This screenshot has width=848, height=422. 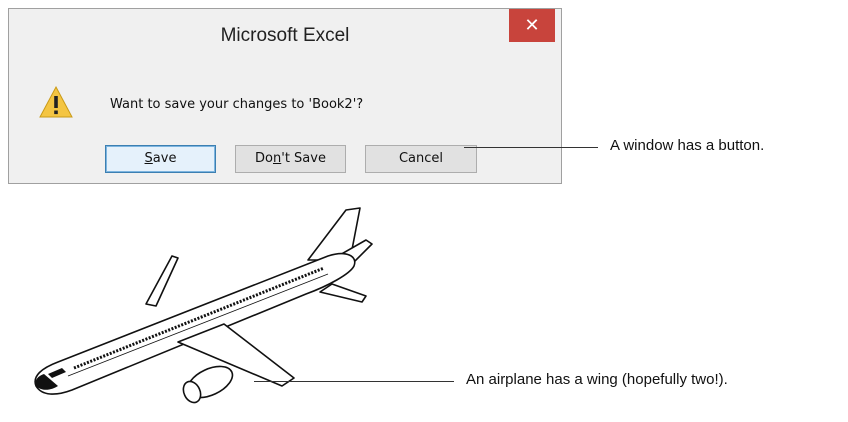 I want to click on save-button: Save, so click(x=160, y=159).